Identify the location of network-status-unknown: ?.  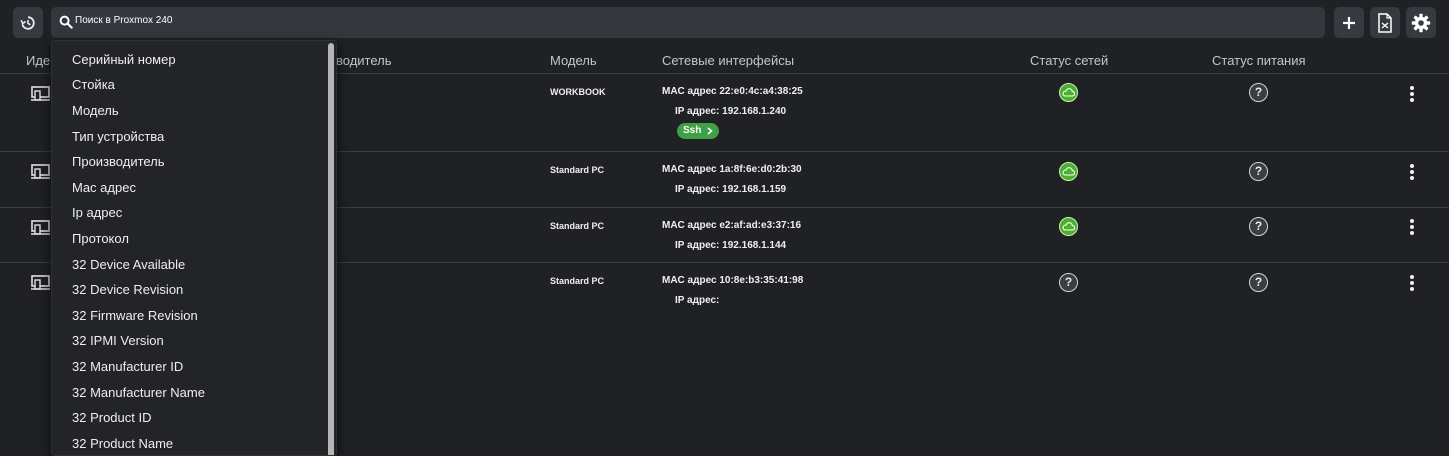
(1068, 282).